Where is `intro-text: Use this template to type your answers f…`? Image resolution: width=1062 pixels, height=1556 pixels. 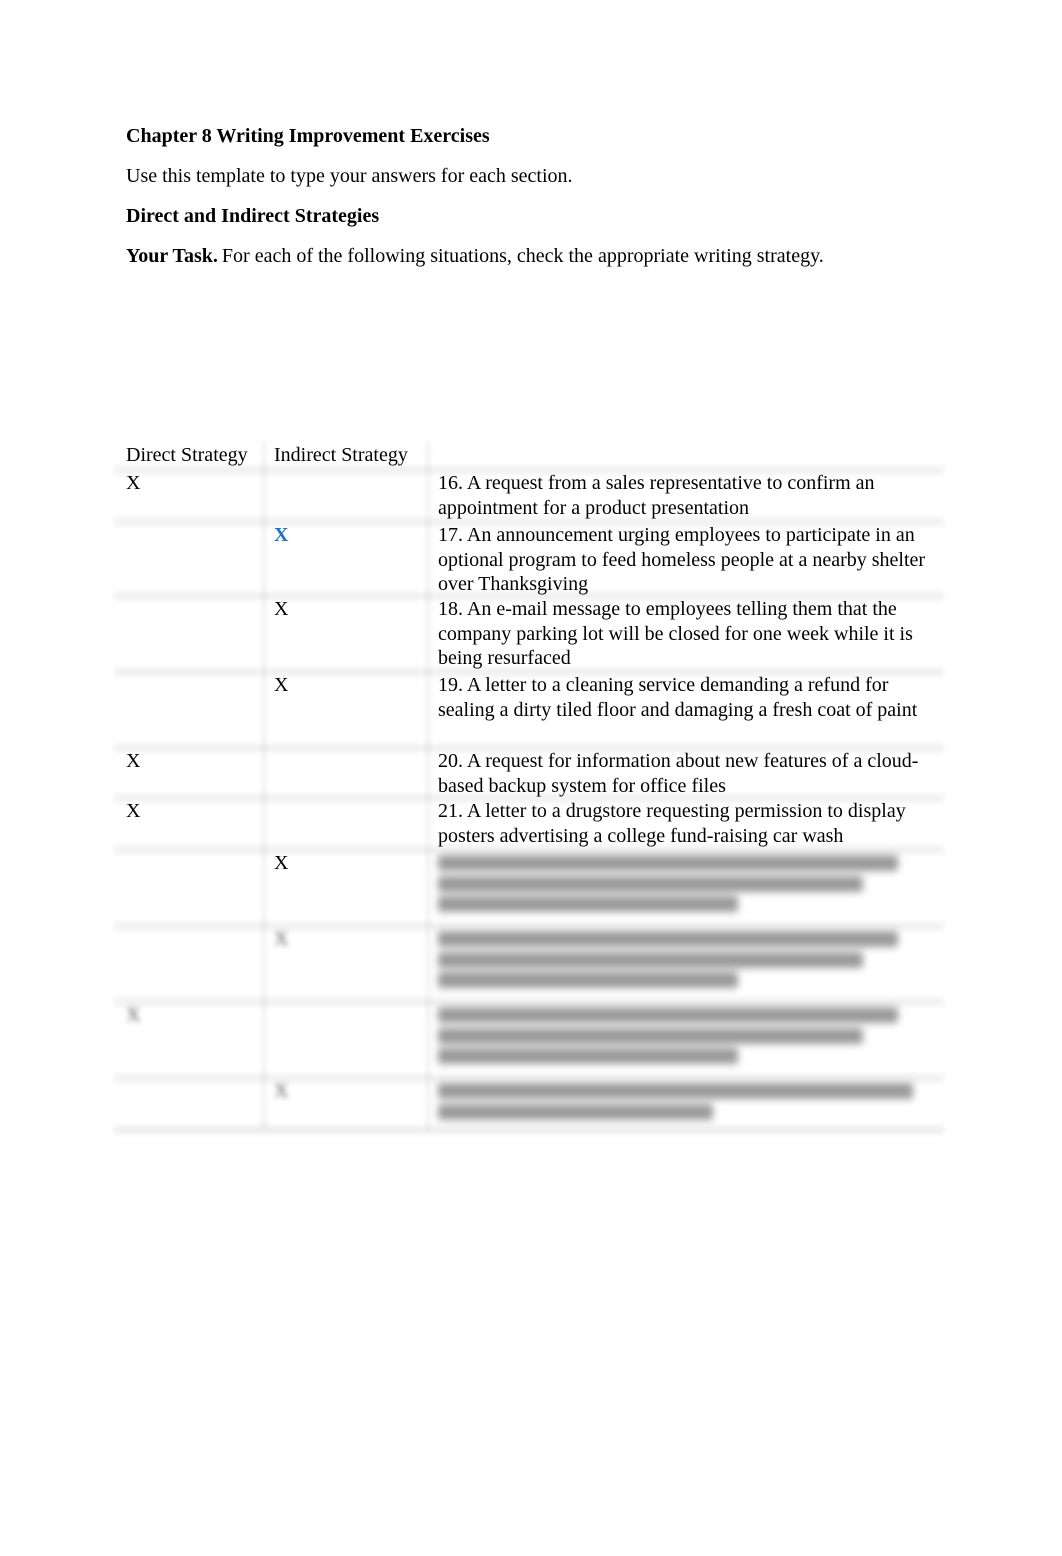 intro-text: Use this template to type your answers f… is located at coordinates (349, 176).